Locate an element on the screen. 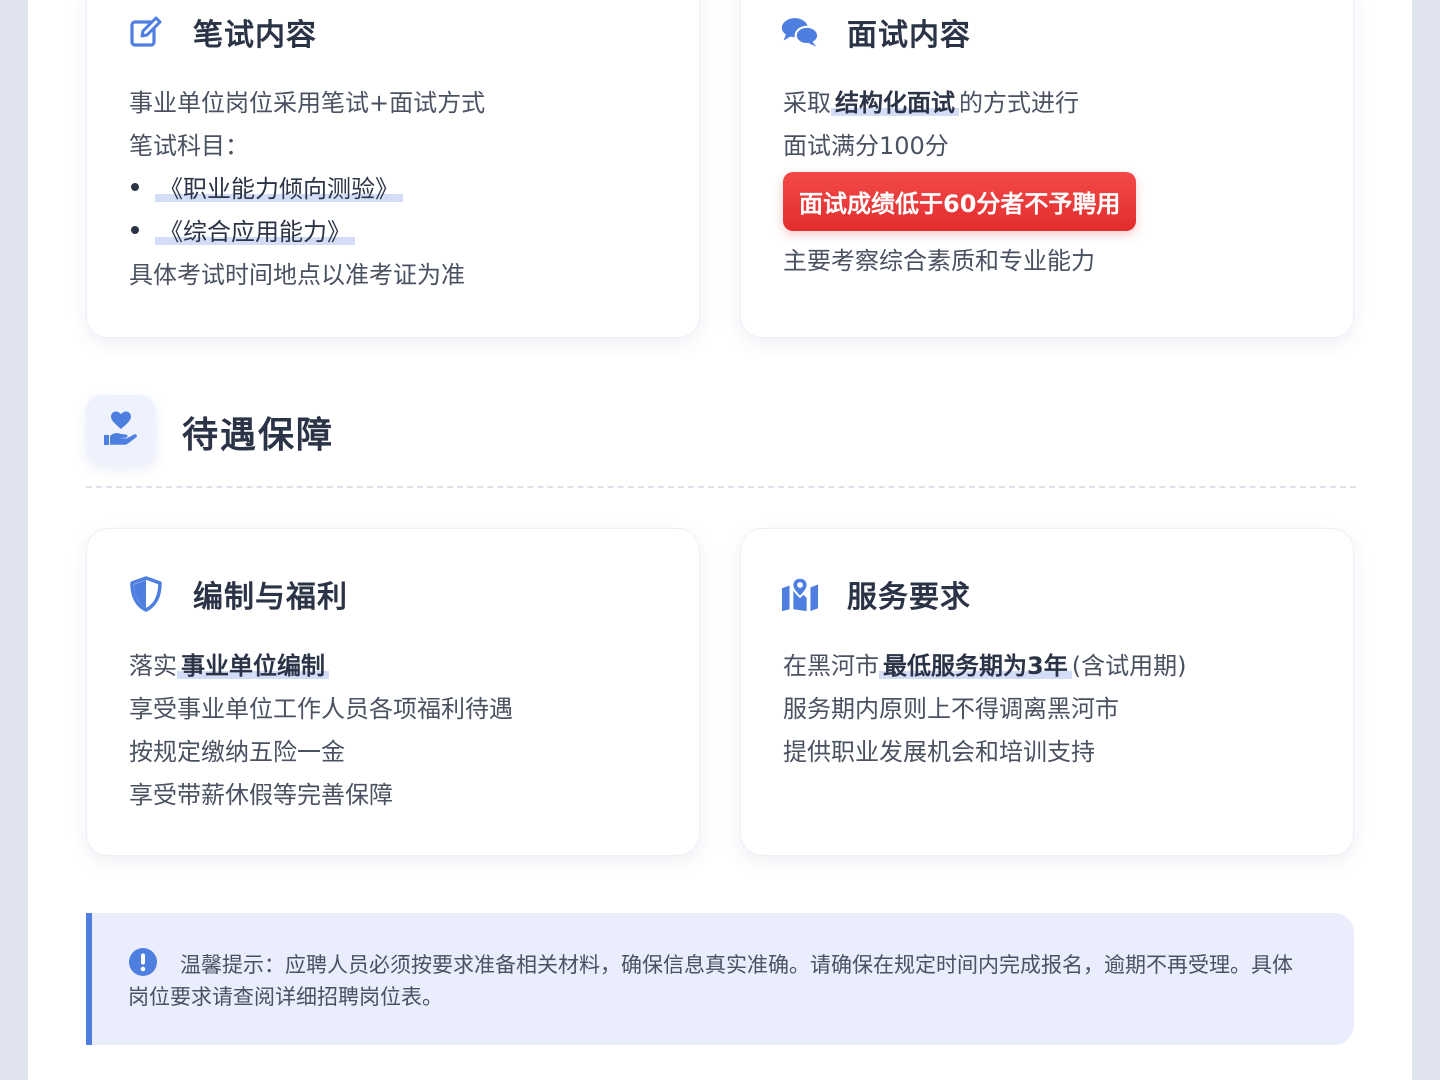 This screenshot has height=1080, width=1440. method-suffix: 的方式进行 is located at coordinates (1019, 103).